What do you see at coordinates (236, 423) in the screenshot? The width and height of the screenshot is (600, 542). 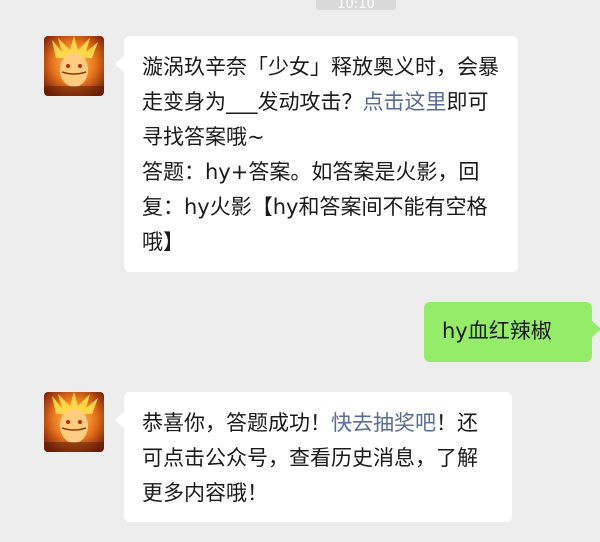 I see `message-text: 恭喜你，答题成功！` at bounding box center [236, 423].